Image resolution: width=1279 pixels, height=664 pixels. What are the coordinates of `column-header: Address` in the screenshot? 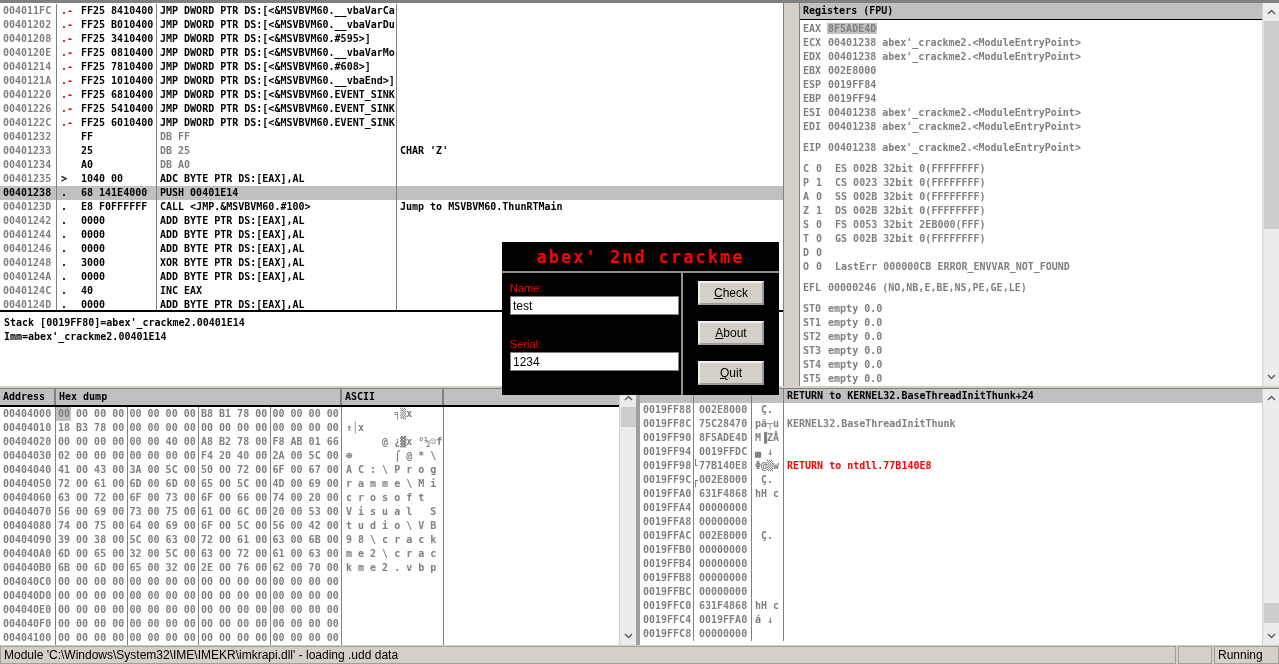 It's located at (28, 397).